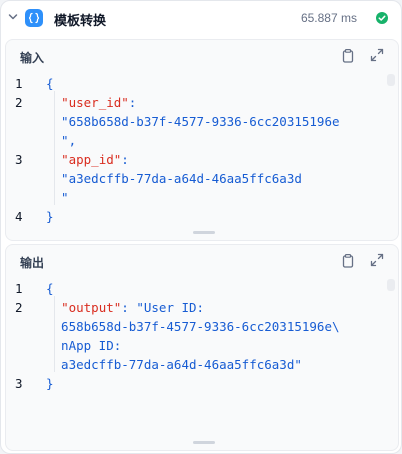 The height and width of the screenshot is (454, 402). I want to click on code-line: 658b658d-b37f-4577-9336-6cc20315196e\, so click(193, 326).